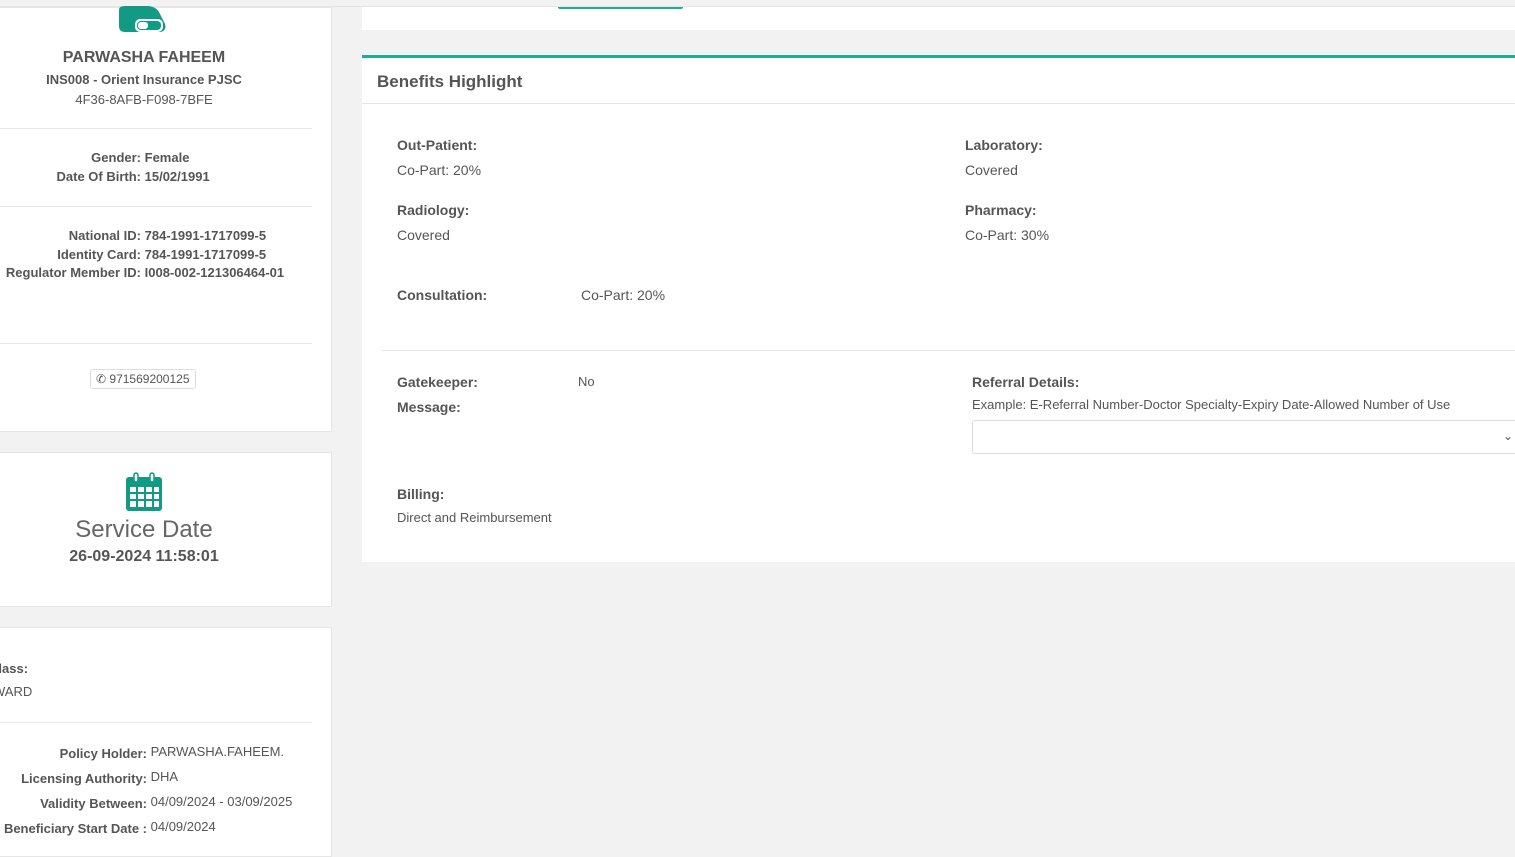 Image resolution: width=1515 pixels, height=857 pixels. Describe the element at coordinates (1004, 145) in the screenshot. I see `laboratory-label: Laboratory:` at that location.